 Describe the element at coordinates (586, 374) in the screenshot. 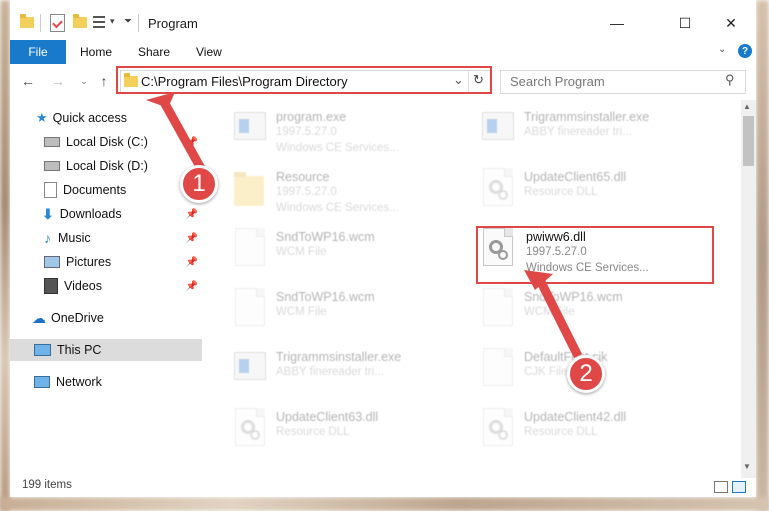

I see `step-2-badge: 2` at that location.